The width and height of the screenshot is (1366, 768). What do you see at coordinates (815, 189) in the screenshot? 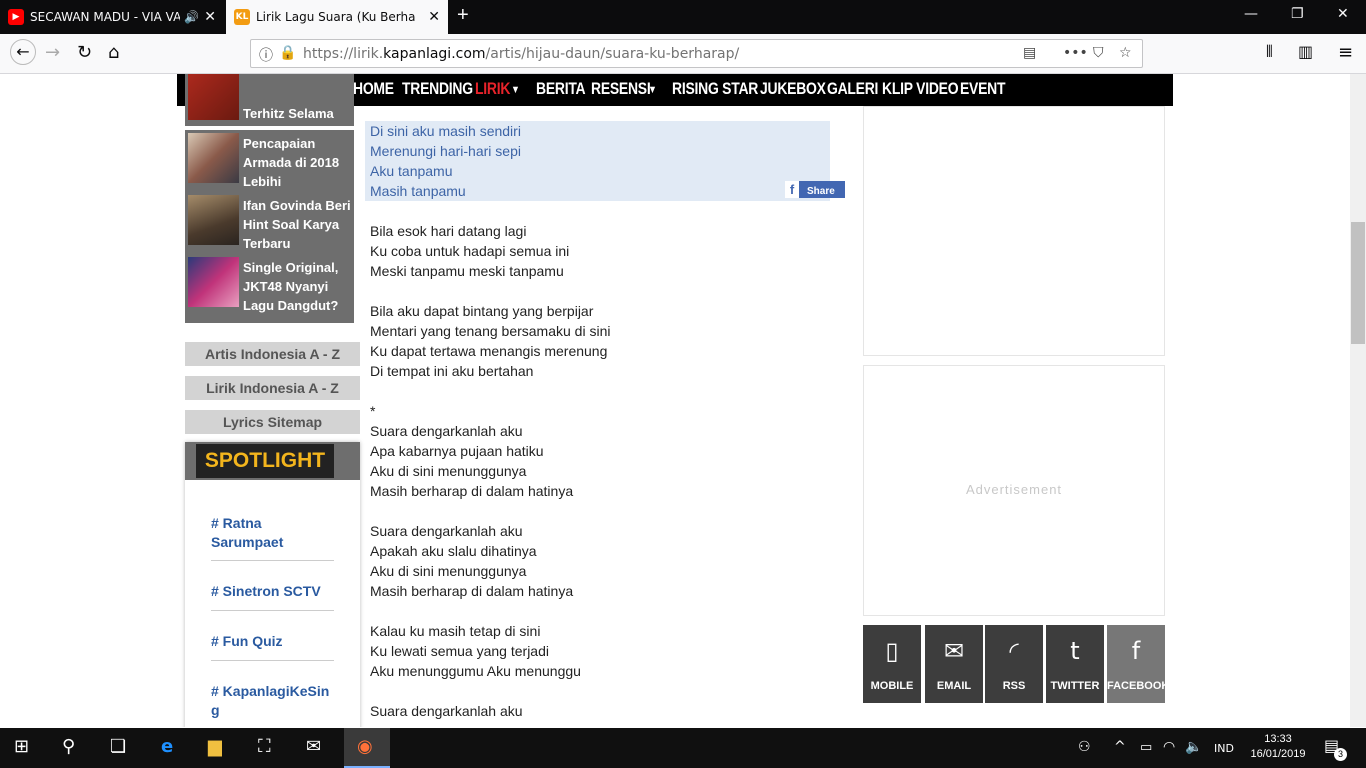
I see `facebook-share-button: f Share` at bounding box center [815, 189].